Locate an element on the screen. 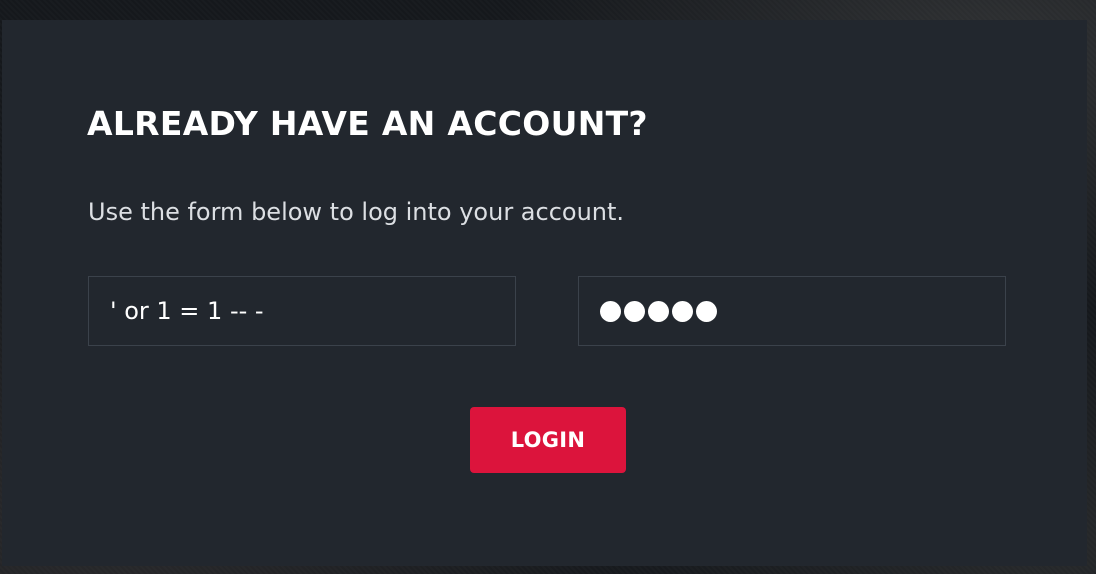 This screenshot has width=1096, height=574. password-mask is located at coordinates (658, 311).